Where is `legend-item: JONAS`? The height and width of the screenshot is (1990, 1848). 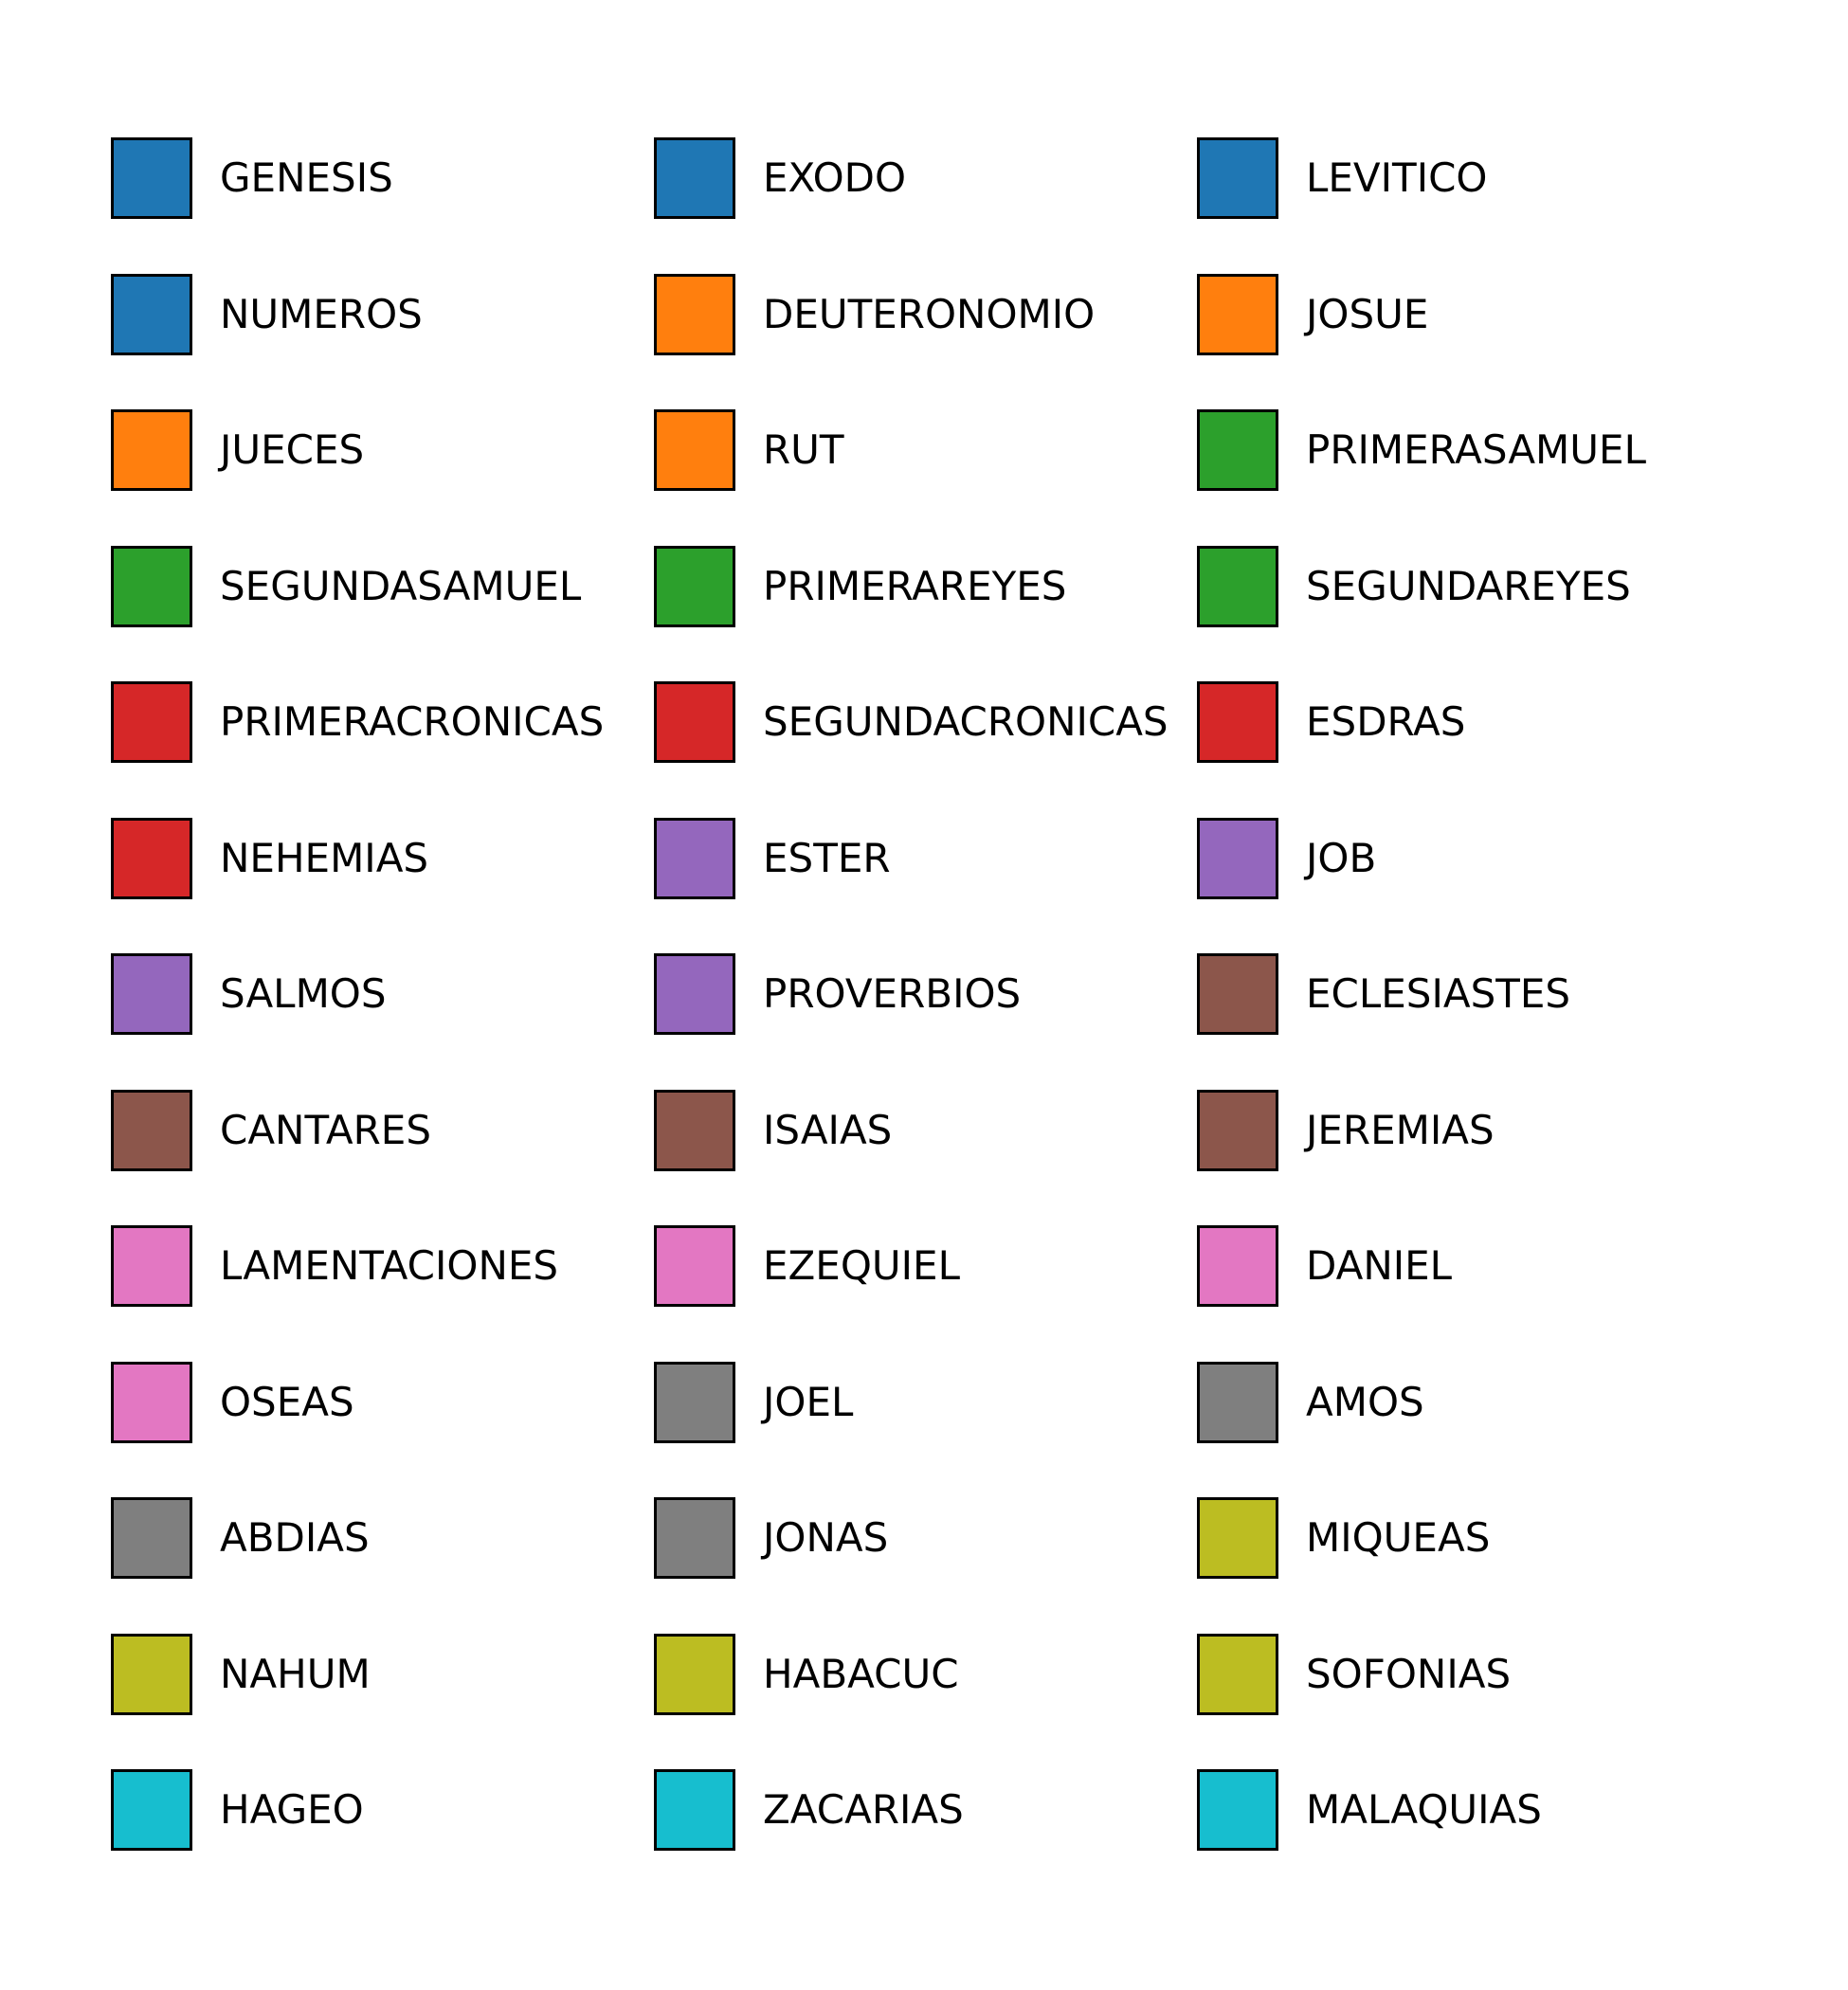
legend-item: JONAS is located at coordinates (771, 1538).